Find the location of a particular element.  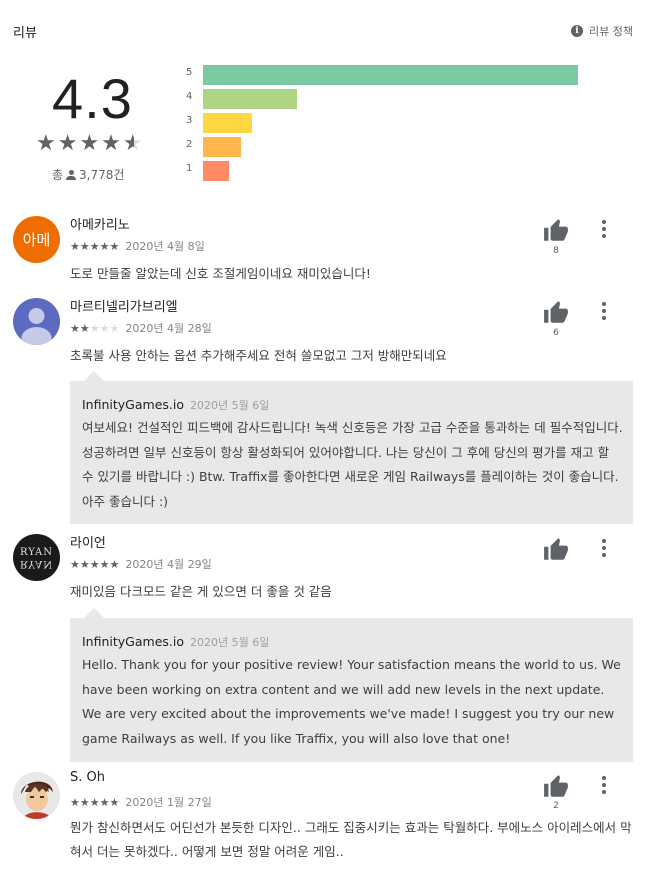

rating-distribution: 5 4 3 2 1 is located at coordinates (386, 124).